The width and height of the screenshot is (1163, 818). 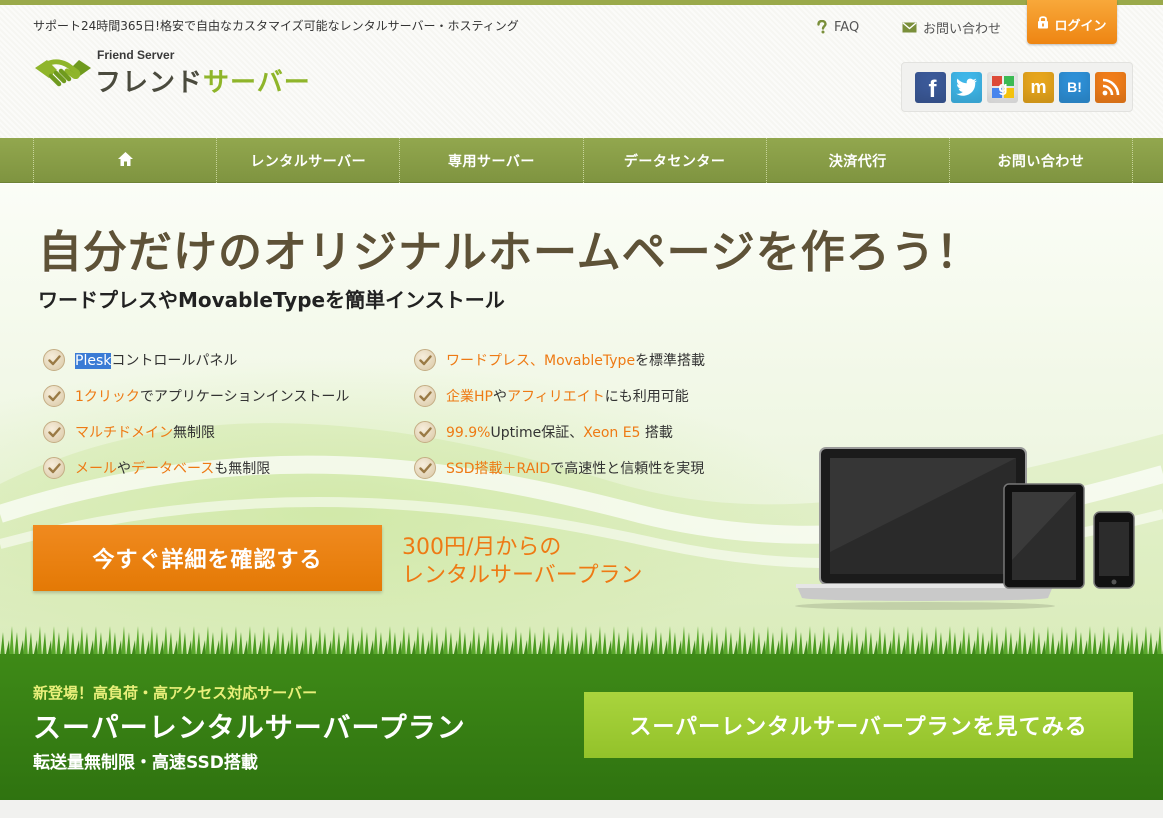 I want to click on feature-highlight: データベース, so click(x=173, y=469).